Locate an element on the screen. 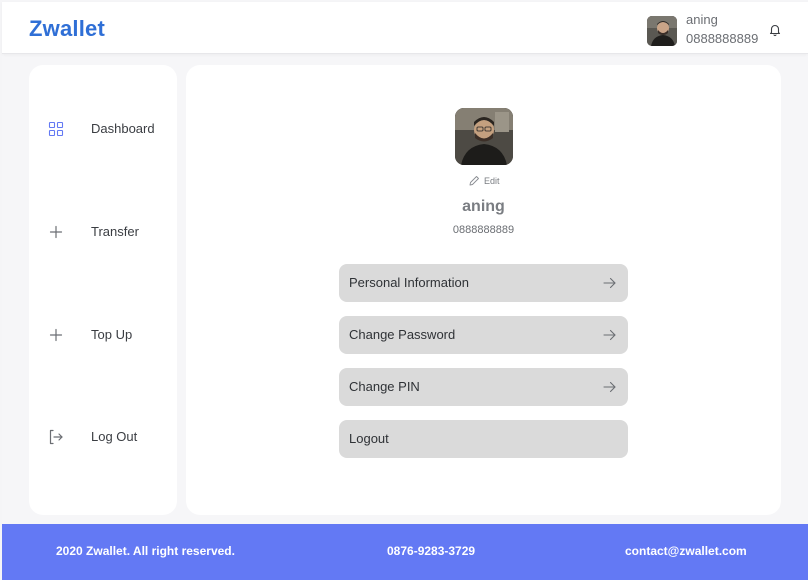 The width and height of the screenshot is (808, 580). pencil-icon is located at coordinates (474, 181).